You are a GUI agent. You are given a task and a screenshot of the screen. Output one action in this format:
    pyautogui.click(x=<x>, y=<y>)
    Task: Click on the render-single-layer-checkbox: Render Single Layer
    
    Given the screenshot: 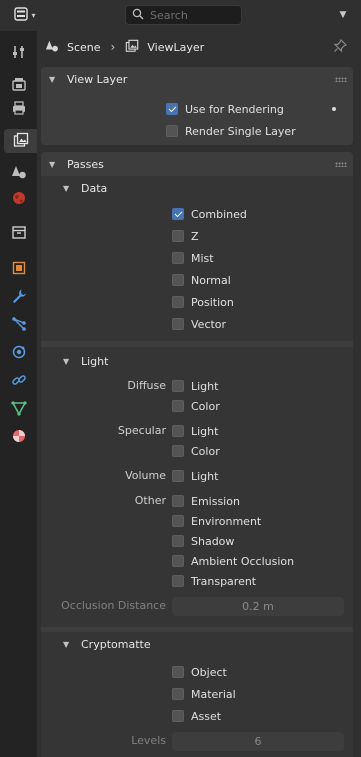 What is the action you would take?
    pyautogui.click(x=231, y=131)
    